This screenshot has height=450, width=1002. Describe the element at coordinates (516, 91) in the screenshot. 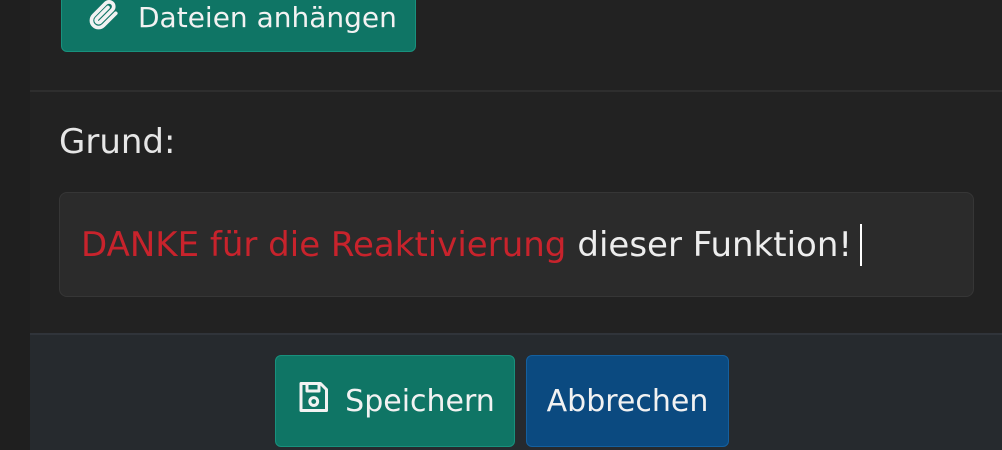

I see `section-divider` at that location.